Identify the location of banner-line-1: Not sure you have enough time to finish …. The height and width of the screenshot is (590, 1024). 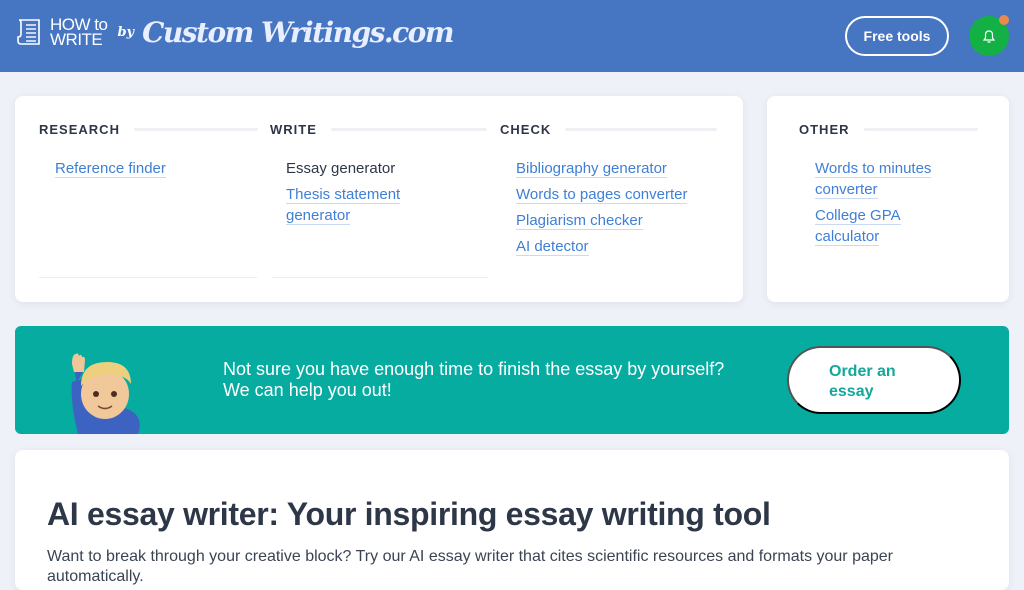
(474, 369).